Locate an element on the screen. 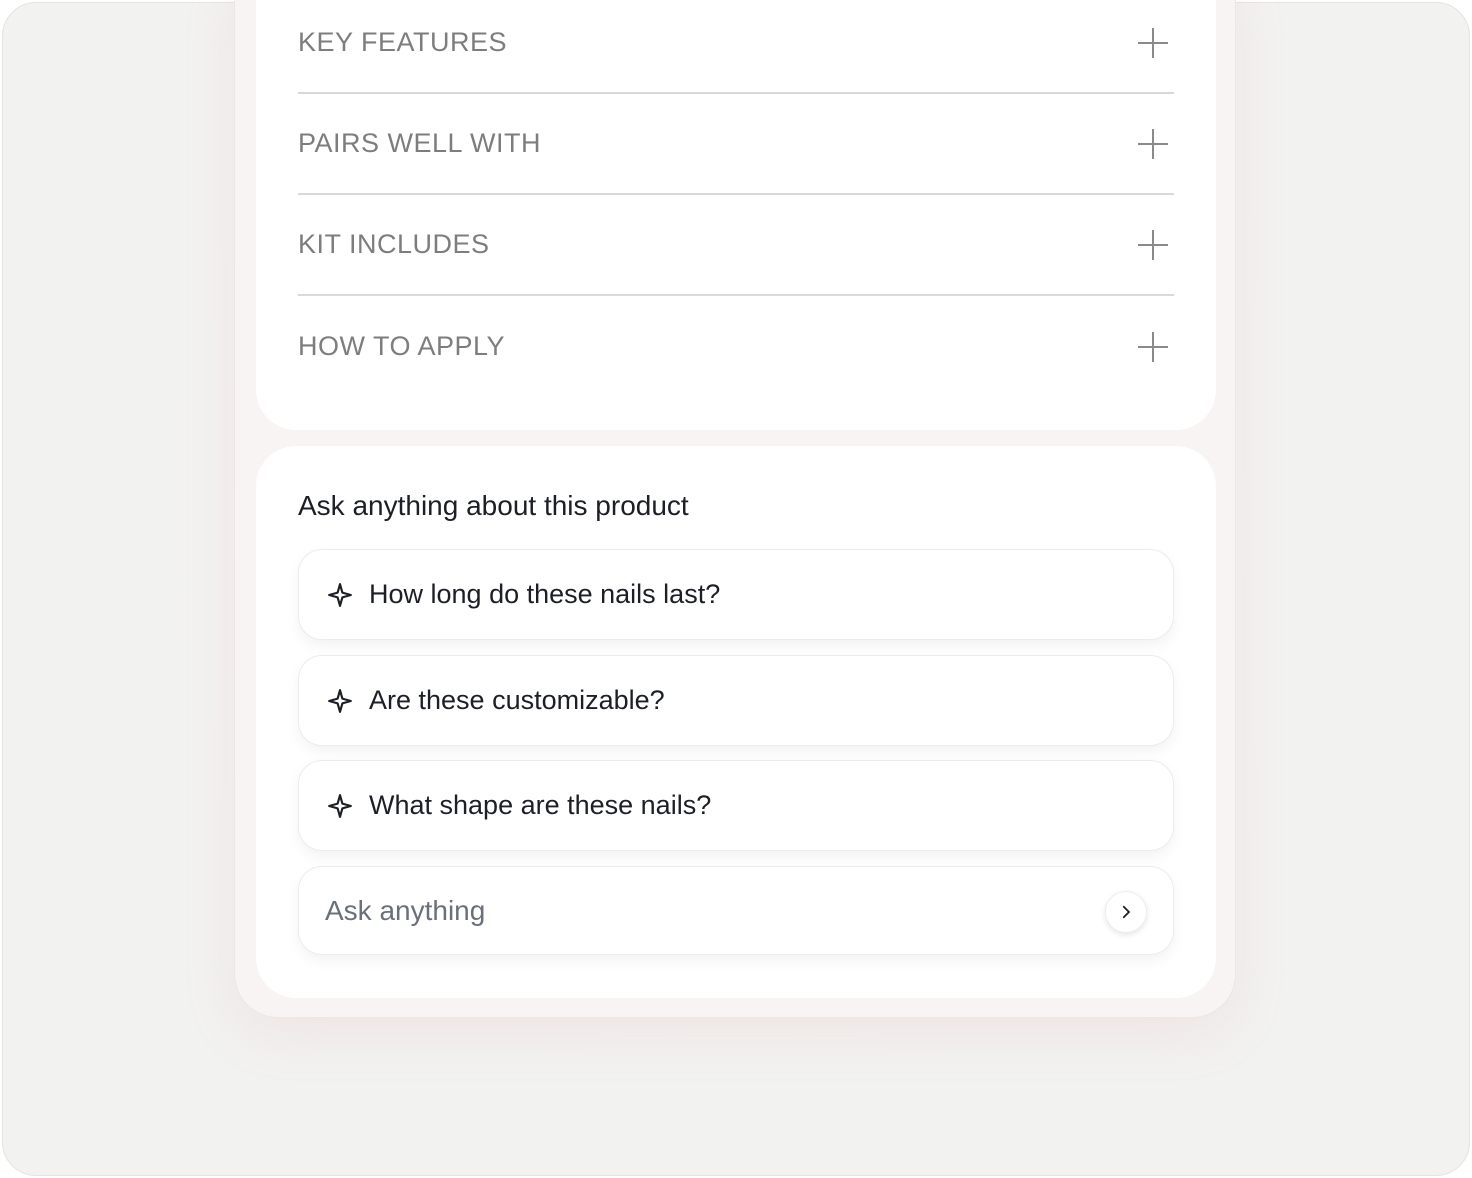 The image size is (1472, 1178). ask-title: Ask anything about this product is located at coordinates (493, 505).